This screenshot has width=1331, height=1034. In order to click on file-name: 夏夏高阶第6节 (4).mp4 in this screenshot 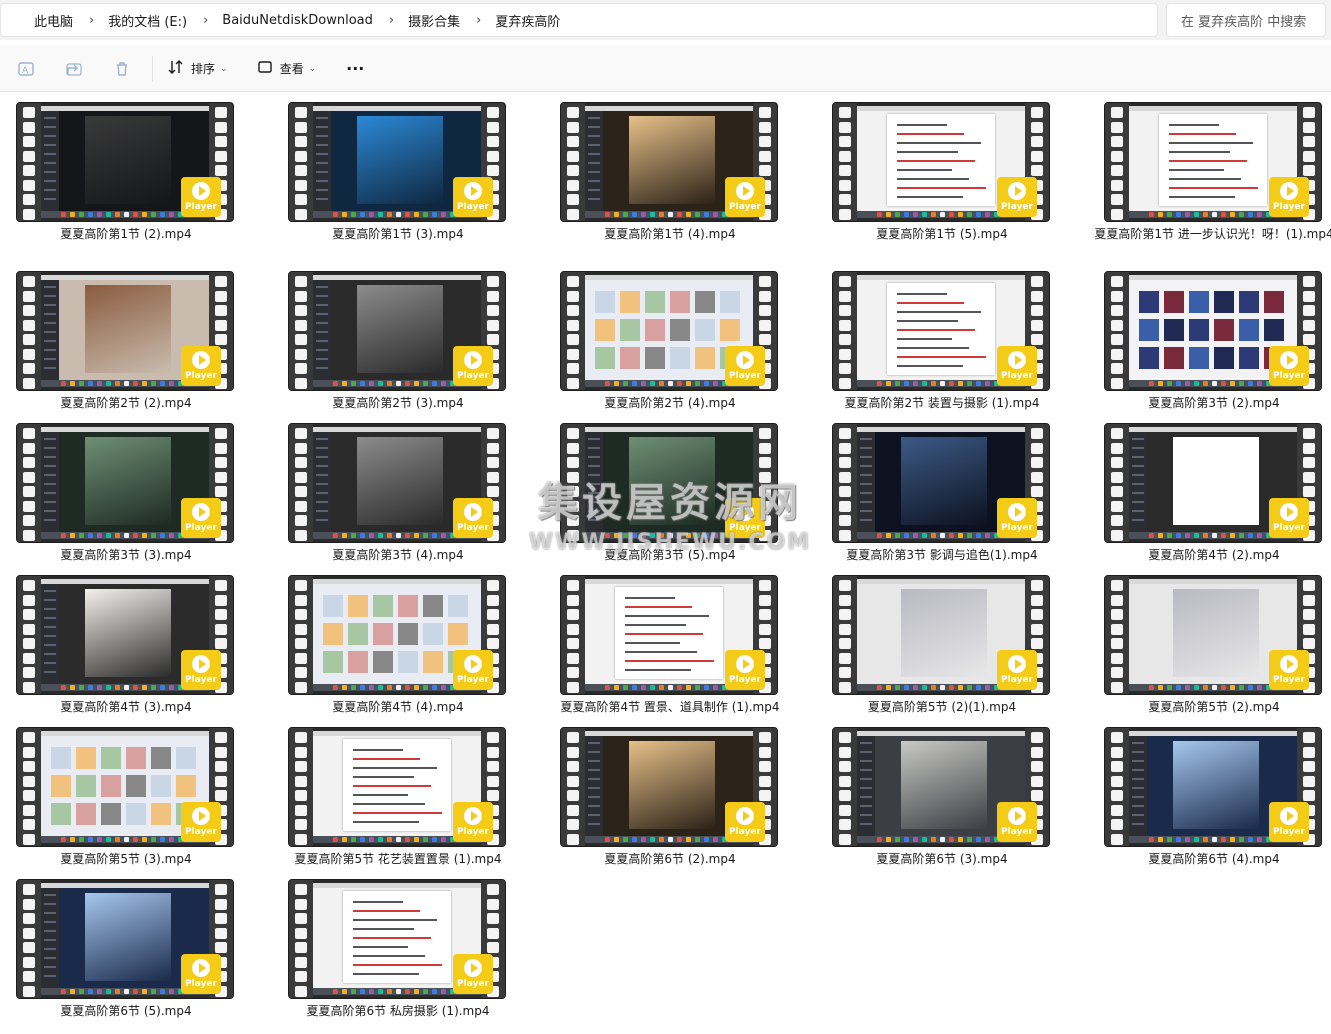, I will do `click(1209, 859)`.